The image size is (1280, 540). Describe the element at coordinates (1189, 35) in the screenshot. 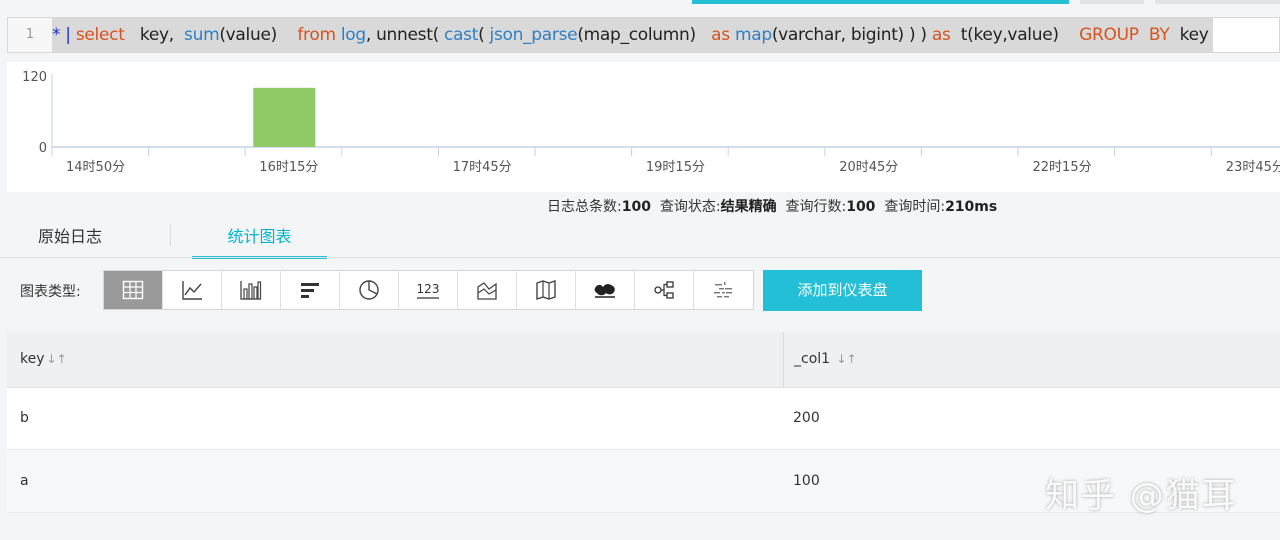

I see `query-token: key` at that location.